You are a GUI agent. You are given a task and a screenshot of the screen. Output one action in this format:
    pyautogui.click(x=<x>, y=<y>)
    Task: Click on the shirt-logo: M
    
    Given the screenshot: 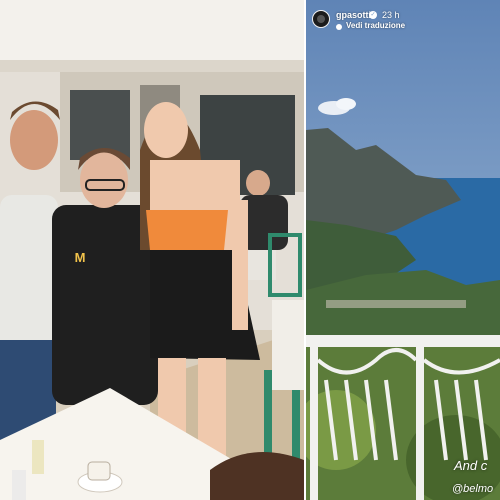 What is the action you would take?
    pyautogui.click(x=80, y=257)
    